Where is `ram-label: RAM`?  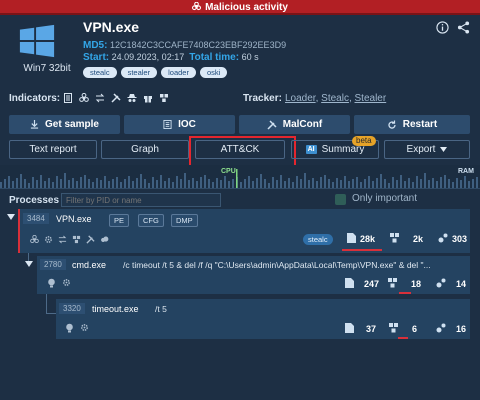 ram-label: RAM is located at coordinates (466, 171).